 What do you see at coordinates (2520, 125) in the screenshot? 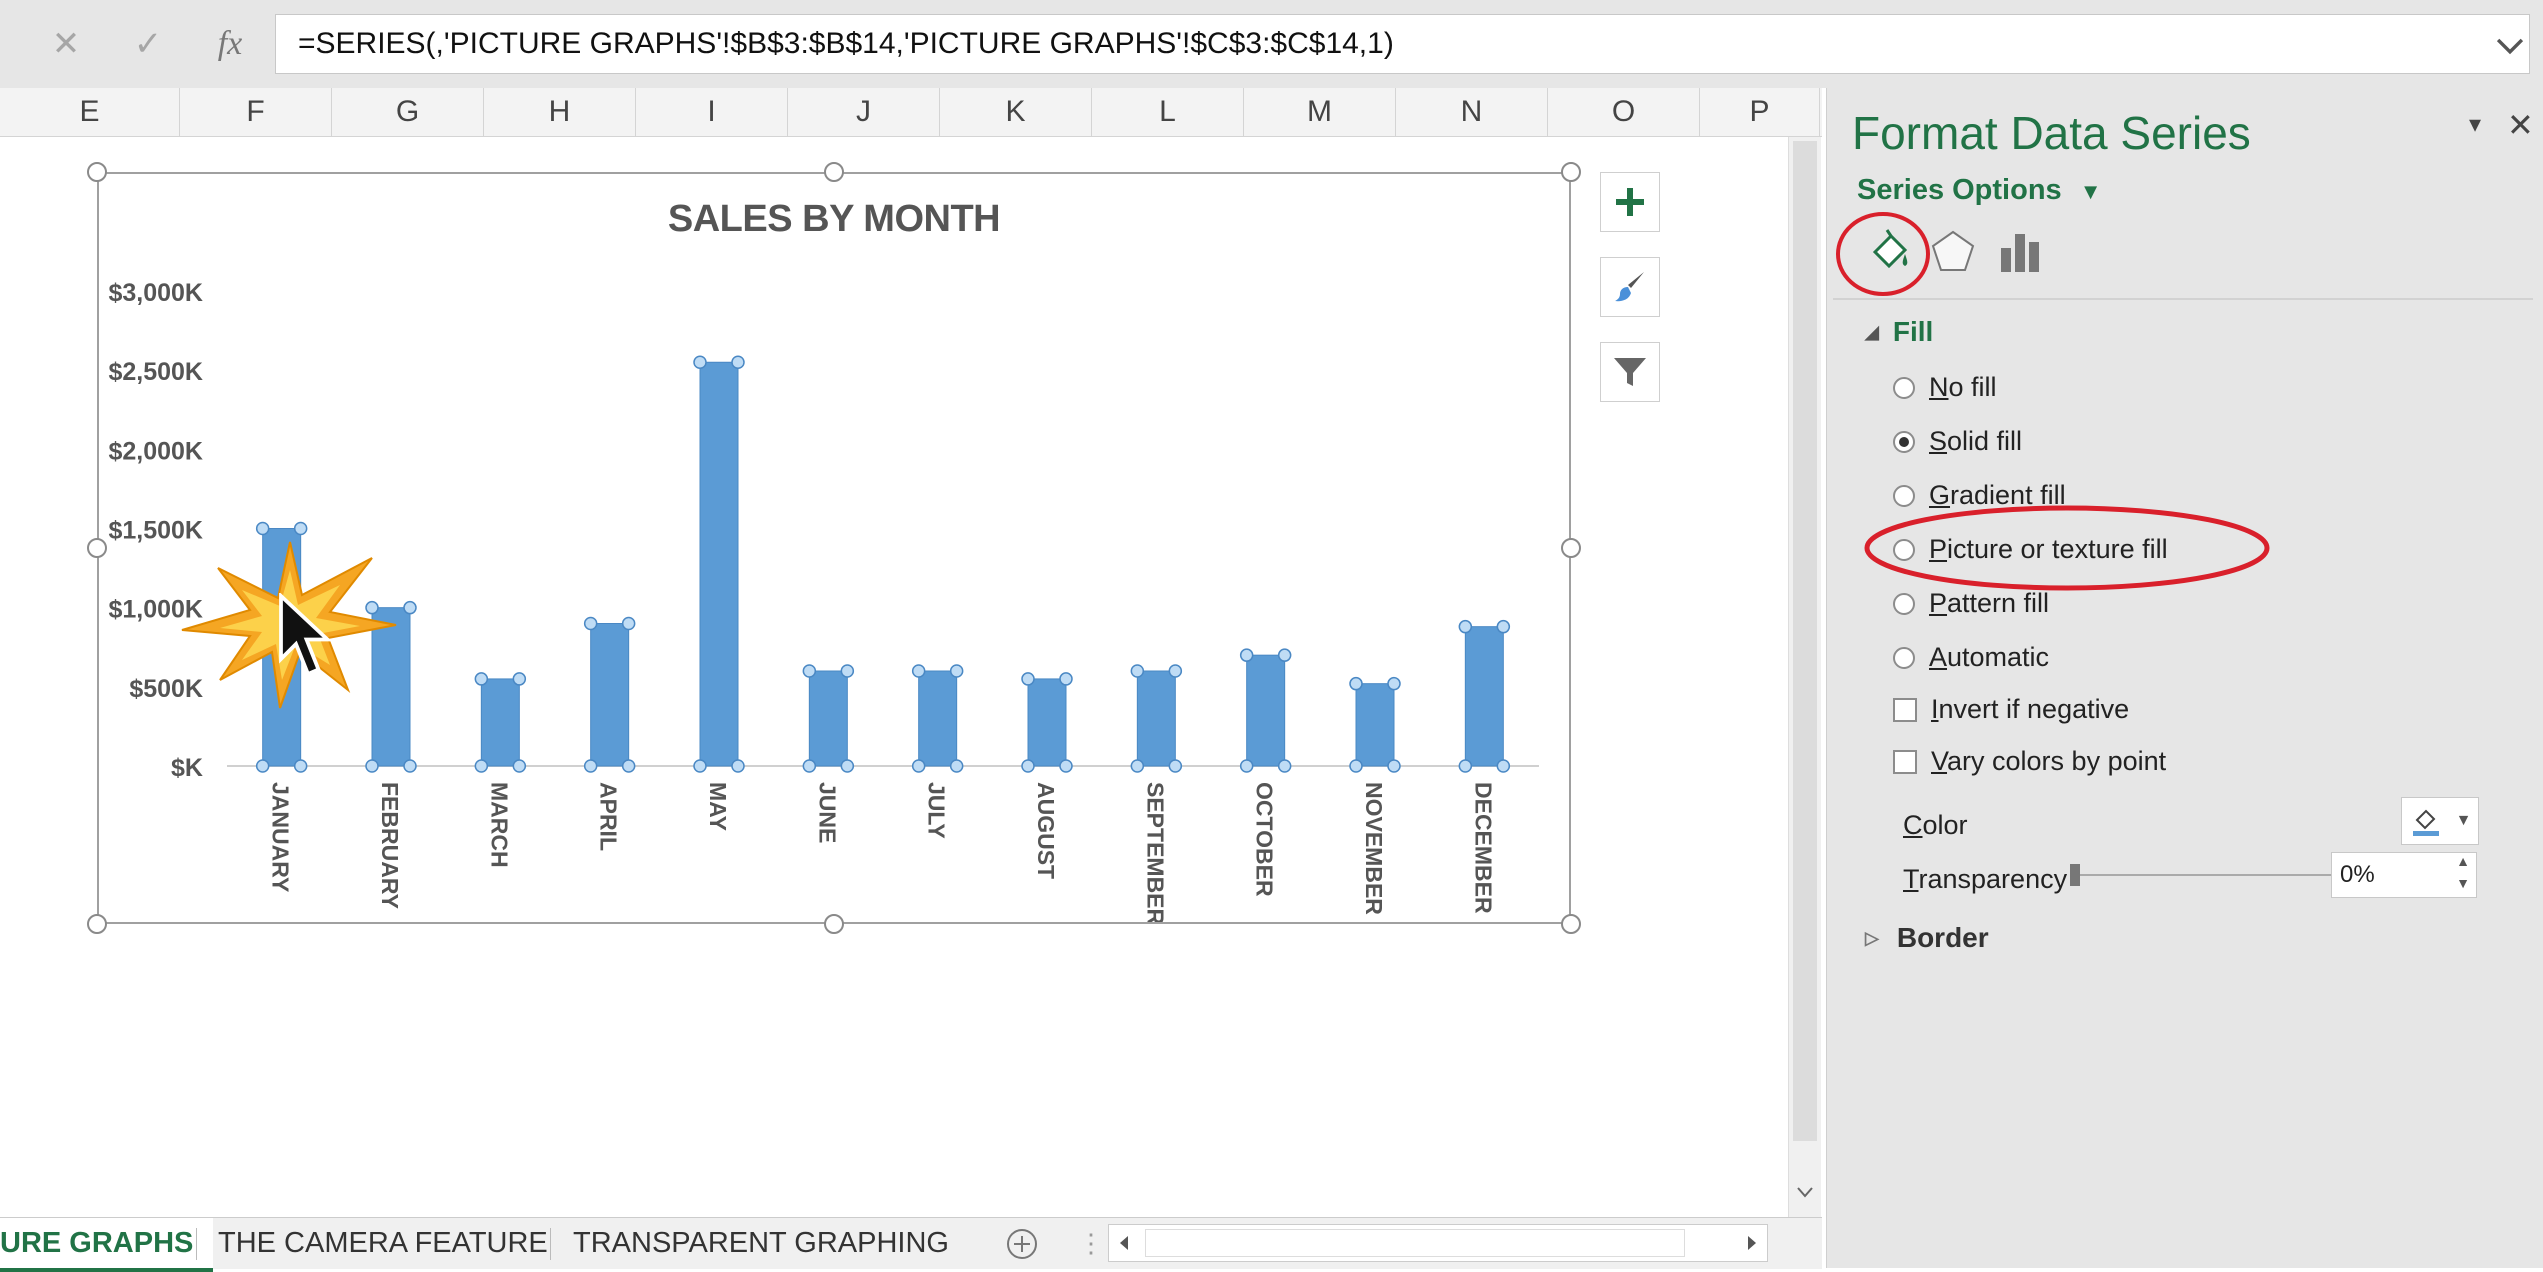
I see `close-icon: ✕` at bounding box center [2520, 125].